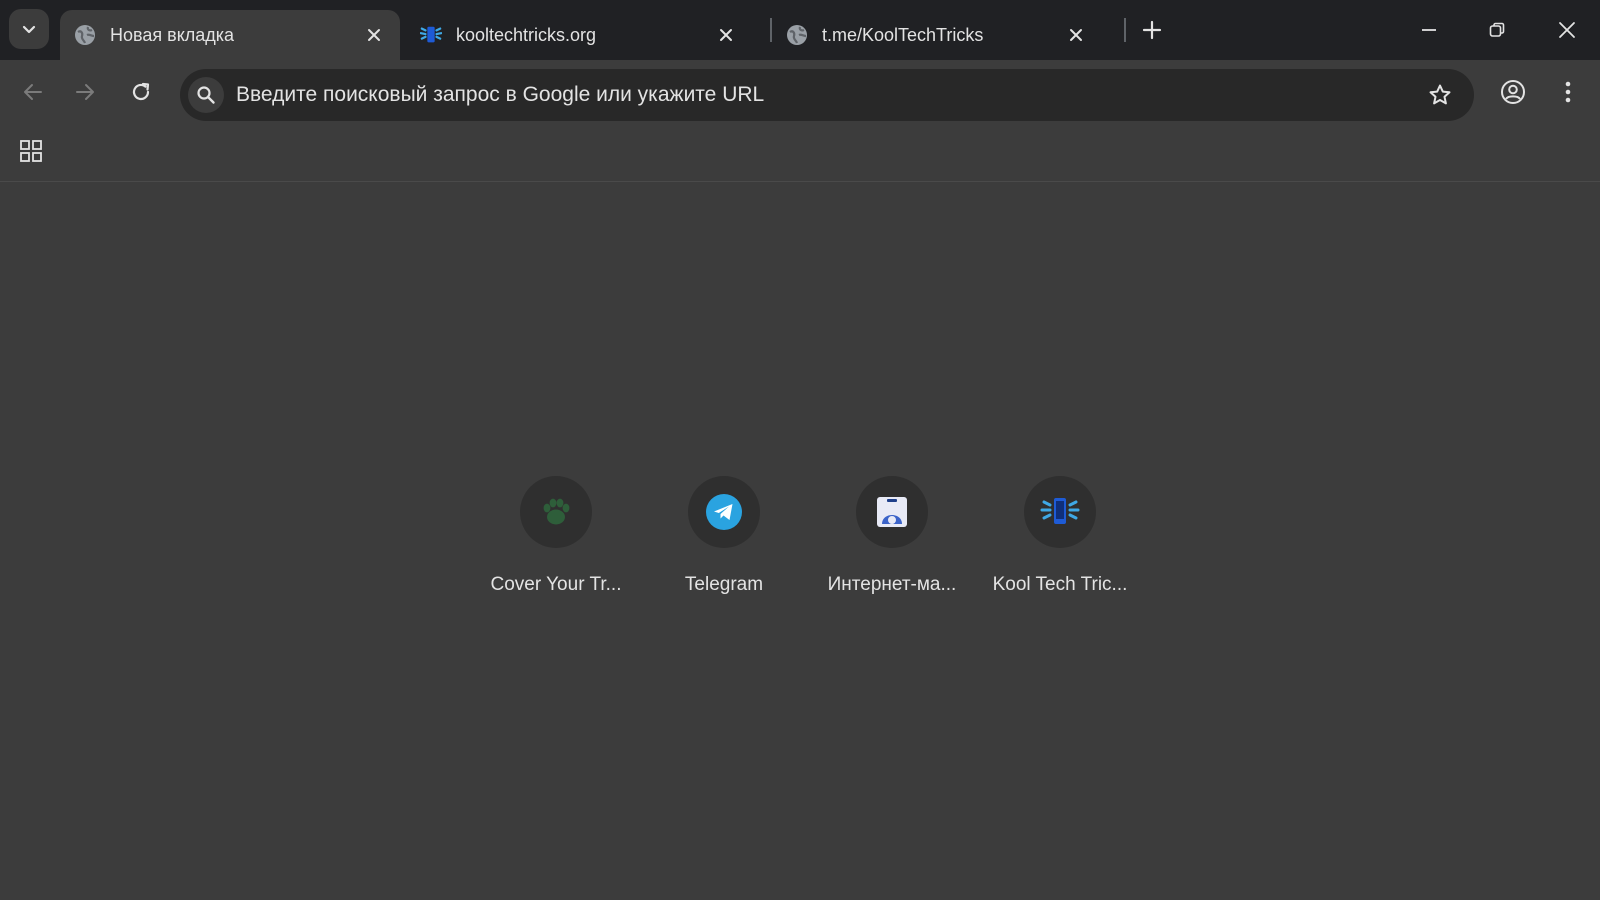  What do you see at coordinates (724, 584) in the screenshot?
I see `shortcut-label: Telegram` at bounding box center [724, 584].